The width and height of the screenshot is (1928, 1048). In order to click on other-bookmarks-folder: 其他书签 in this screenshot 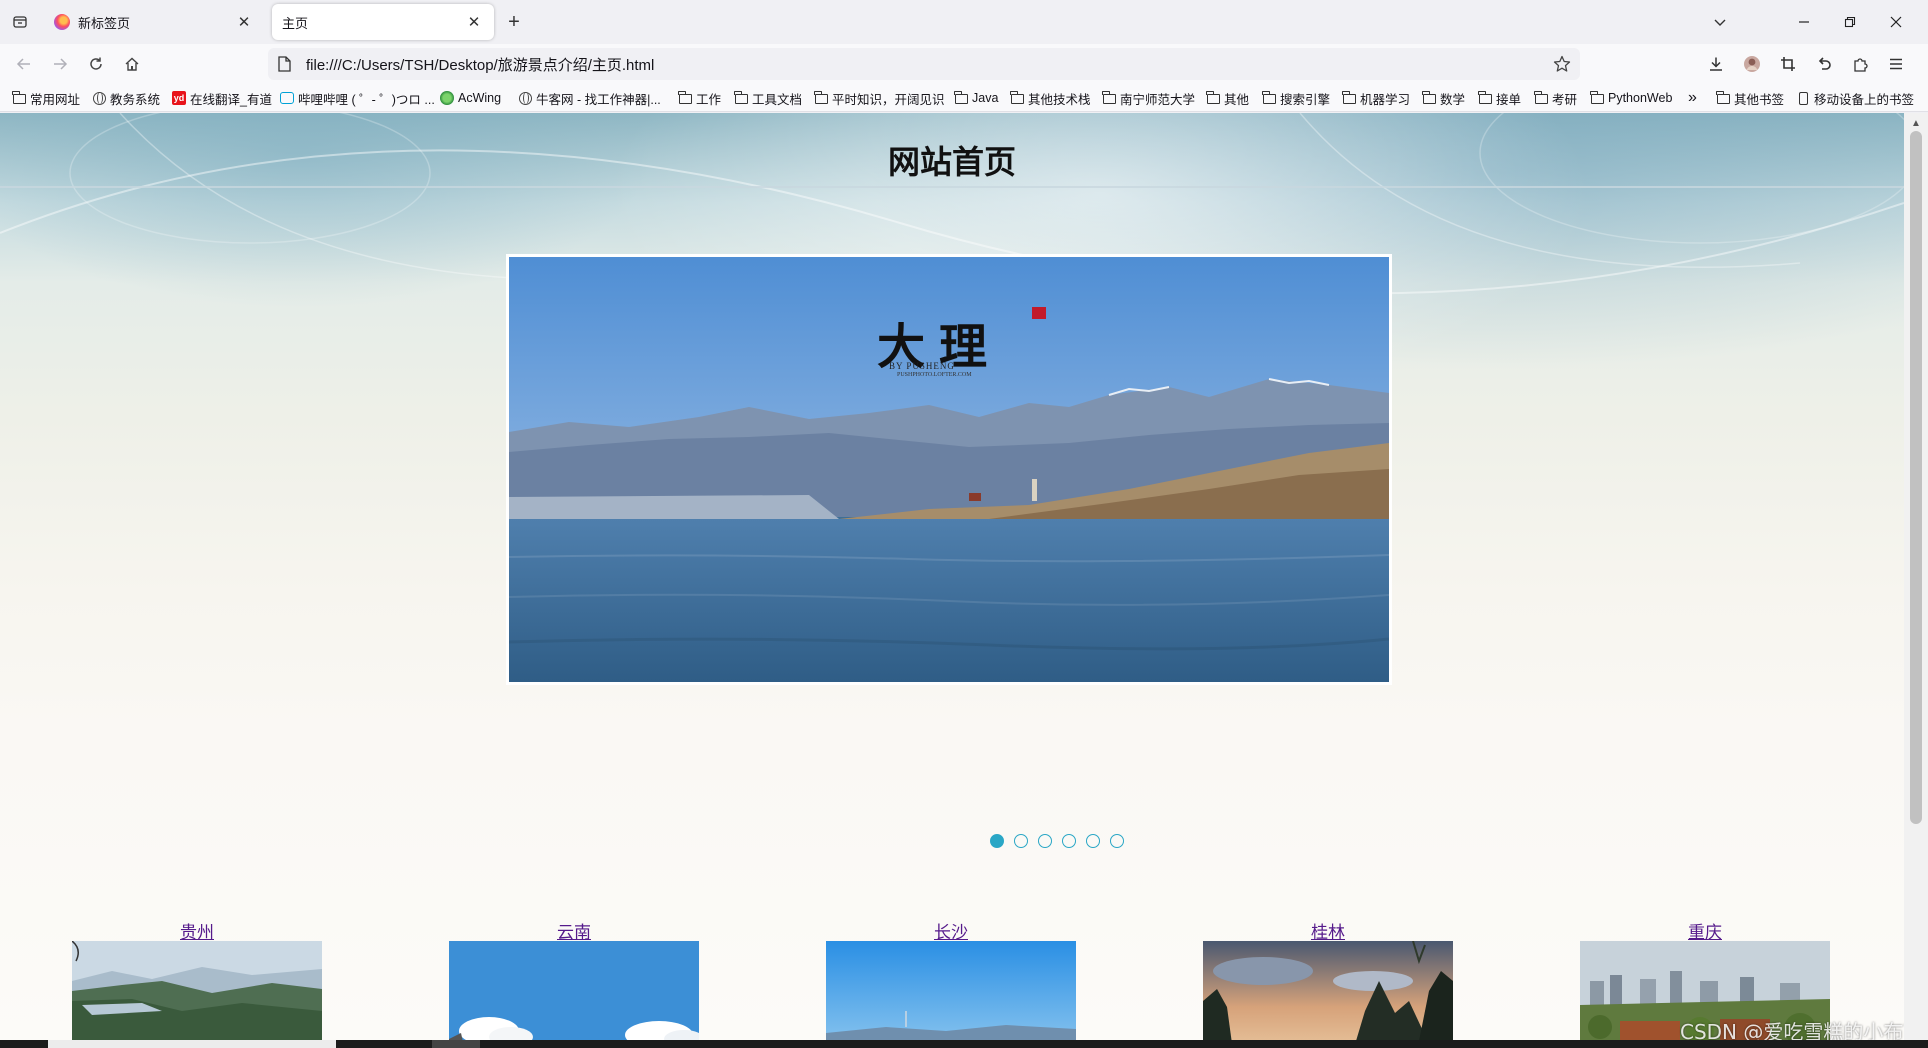, I will do `click(1750, 98)`.